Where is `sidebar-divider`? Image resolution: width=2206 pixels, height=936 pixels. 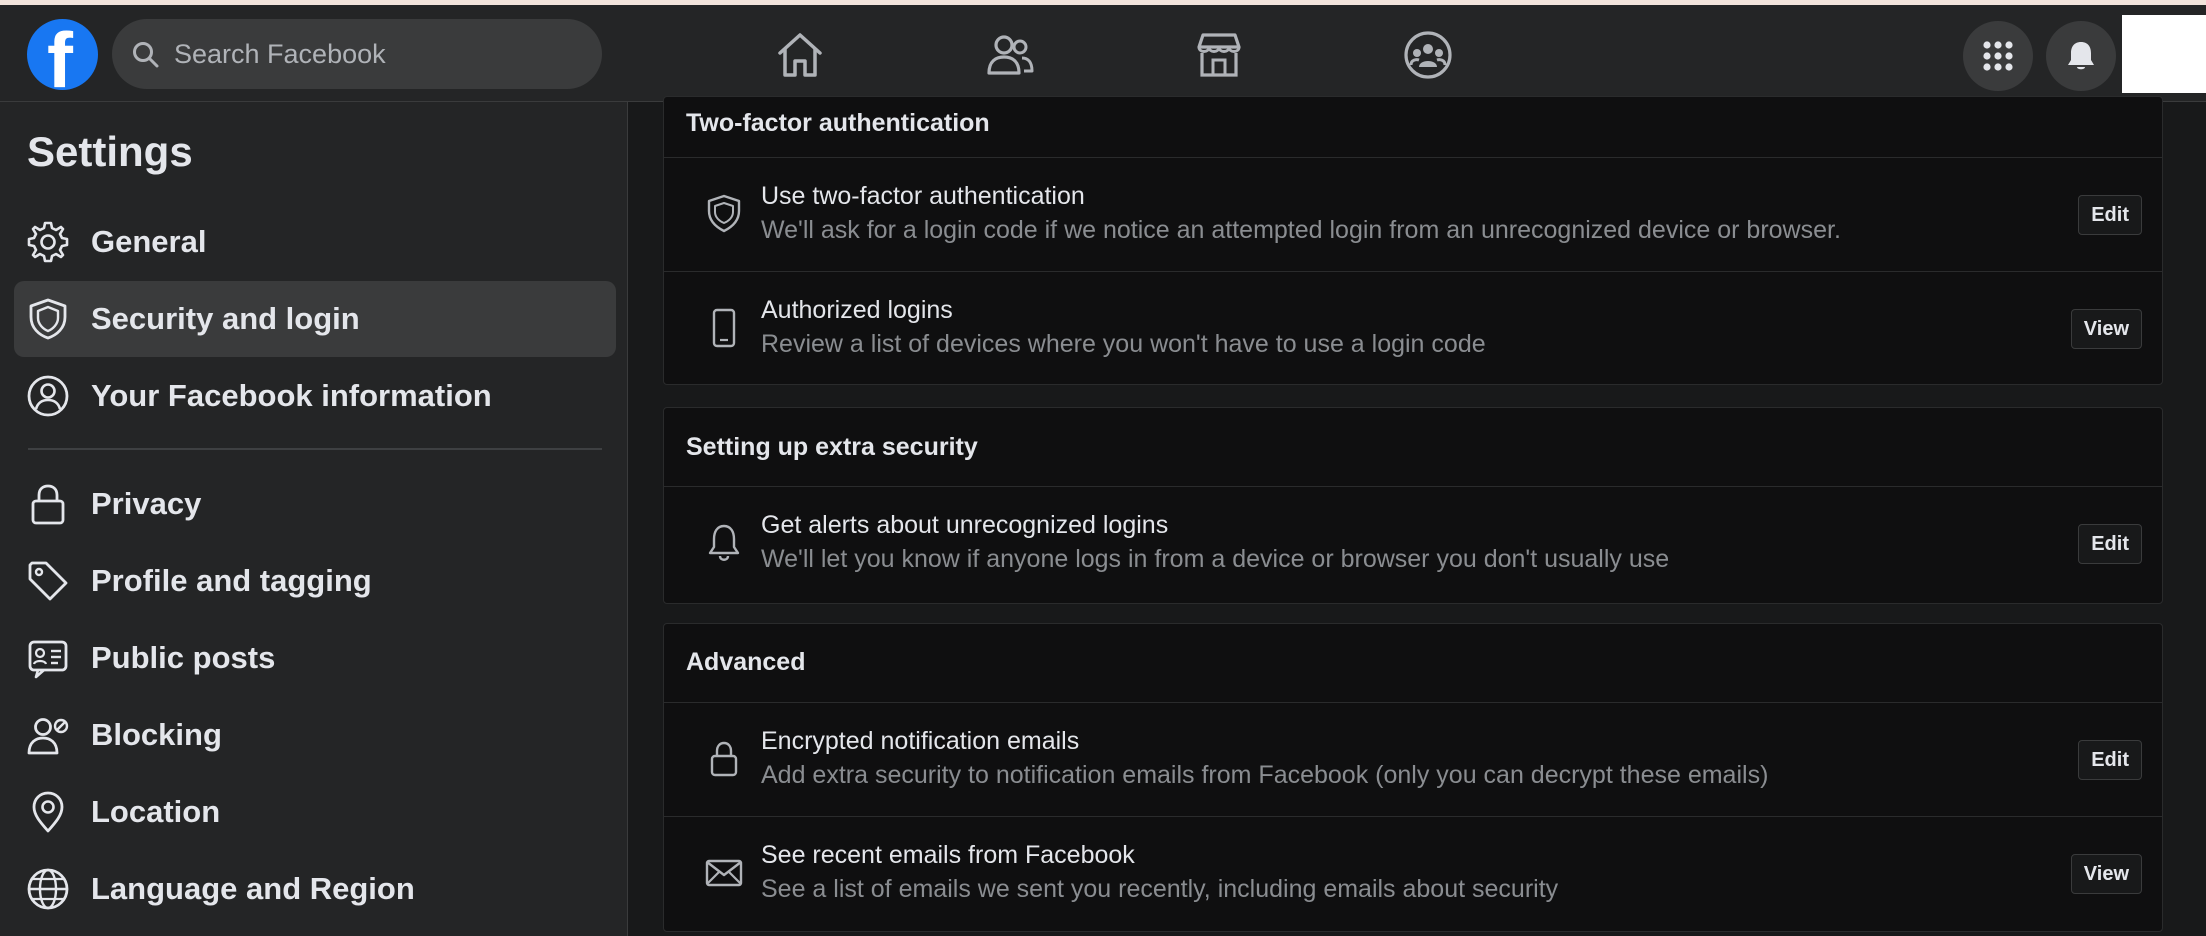
sidebar-divider is located at coordinates (315, 449).